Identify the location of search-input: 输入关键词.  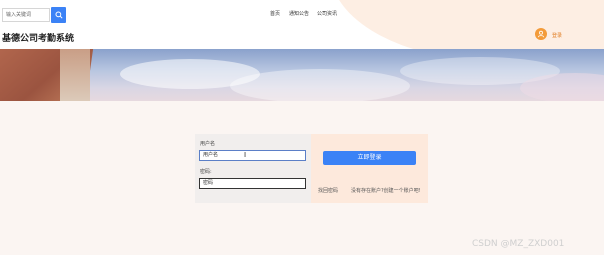
(26, 15).